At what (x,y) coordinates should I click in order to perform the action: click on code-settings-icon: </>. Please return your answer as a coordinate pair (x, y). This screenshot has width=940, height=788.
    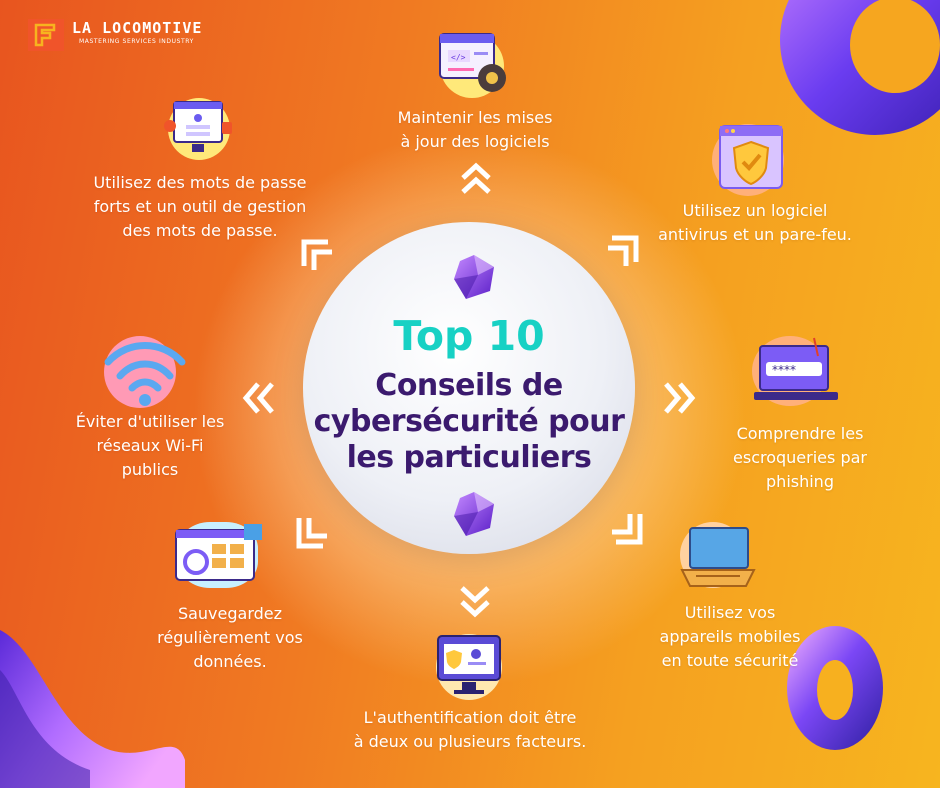
    Looking at the image, I should click on (472, 65).